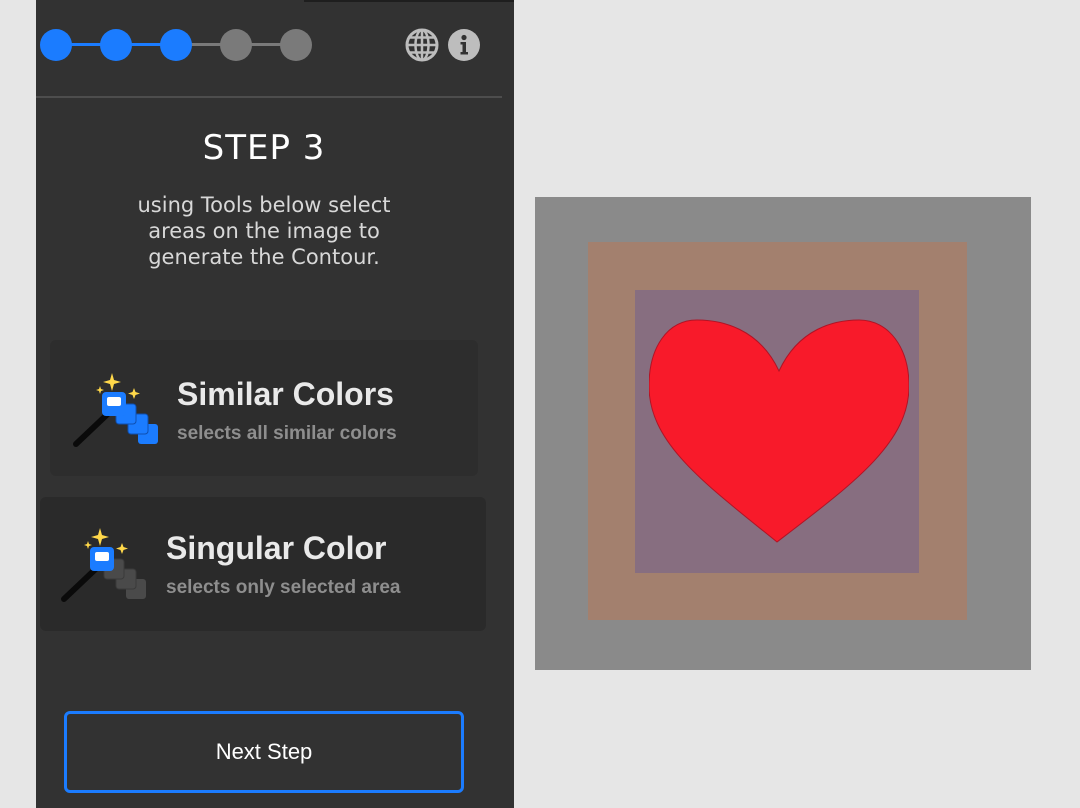 This screenshot has height=808, width=1080. I want to click on step-progress, so click(185, 45).